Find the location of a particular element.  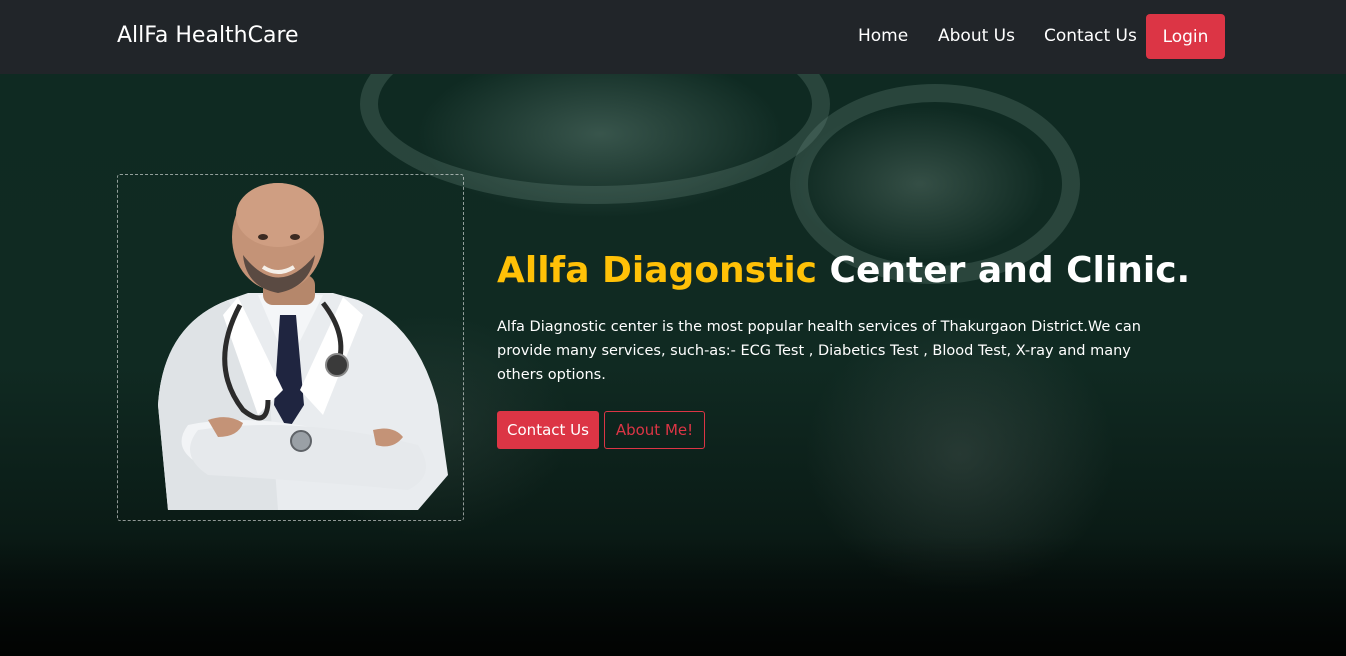

headline-highlight: Allfa Diagonstic is located at coordinates (657, 270).